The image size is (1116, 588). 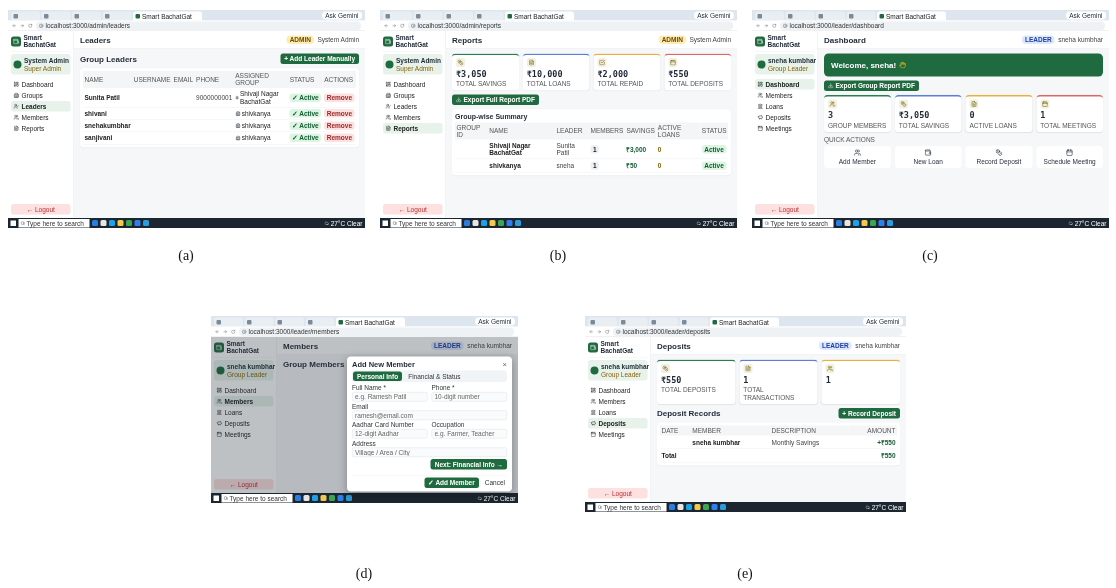 I want to click on page-title: Deposits, so click(x=673, y=346).